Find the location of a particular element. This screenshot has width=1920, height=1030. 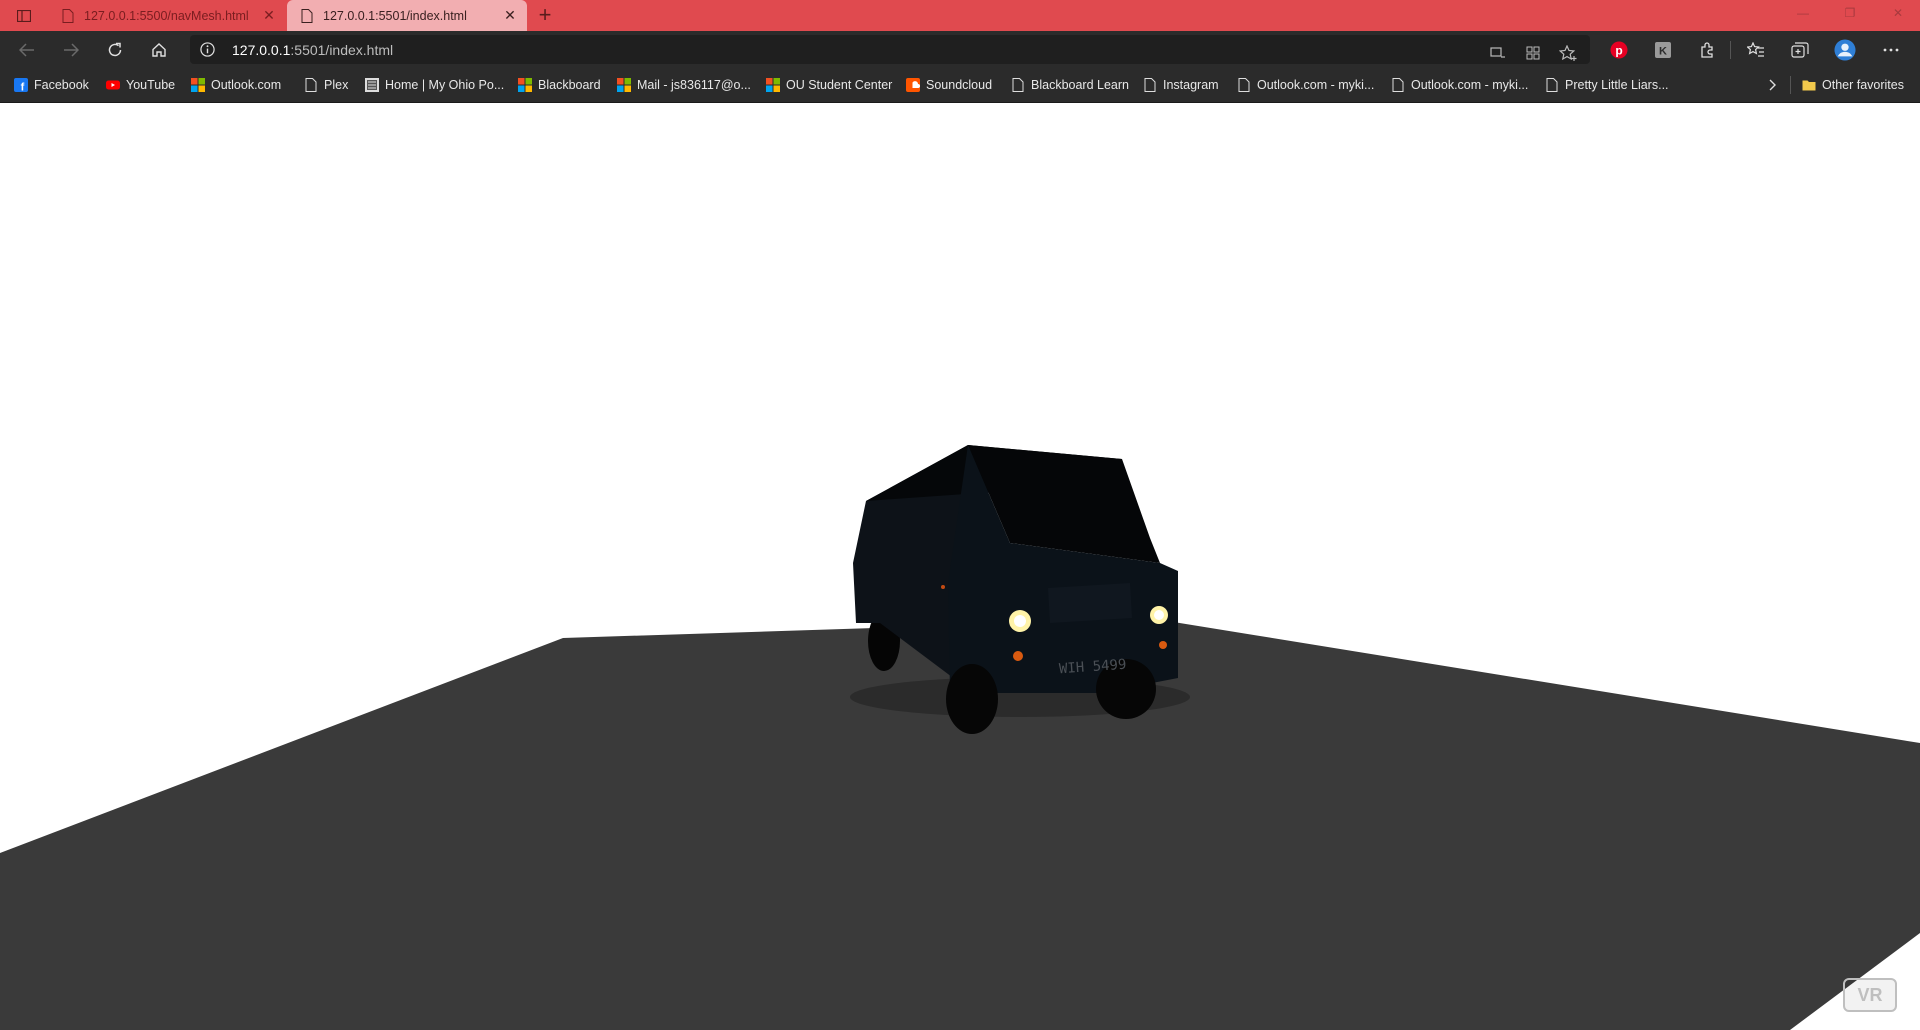

tab-index: 127.0.0.1:5501/index.html ✕ is located at coordinates (407, 15).